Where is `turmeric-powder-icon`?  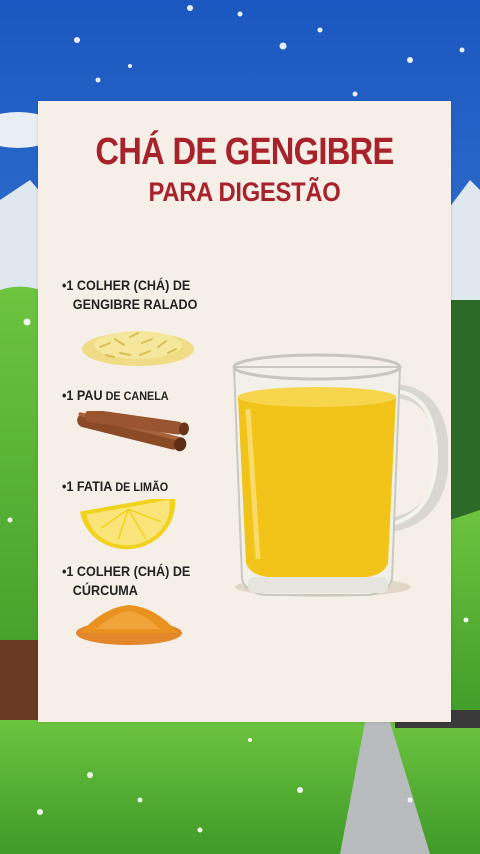
turmeric-powder-icon is located at coordinates (129, 625).